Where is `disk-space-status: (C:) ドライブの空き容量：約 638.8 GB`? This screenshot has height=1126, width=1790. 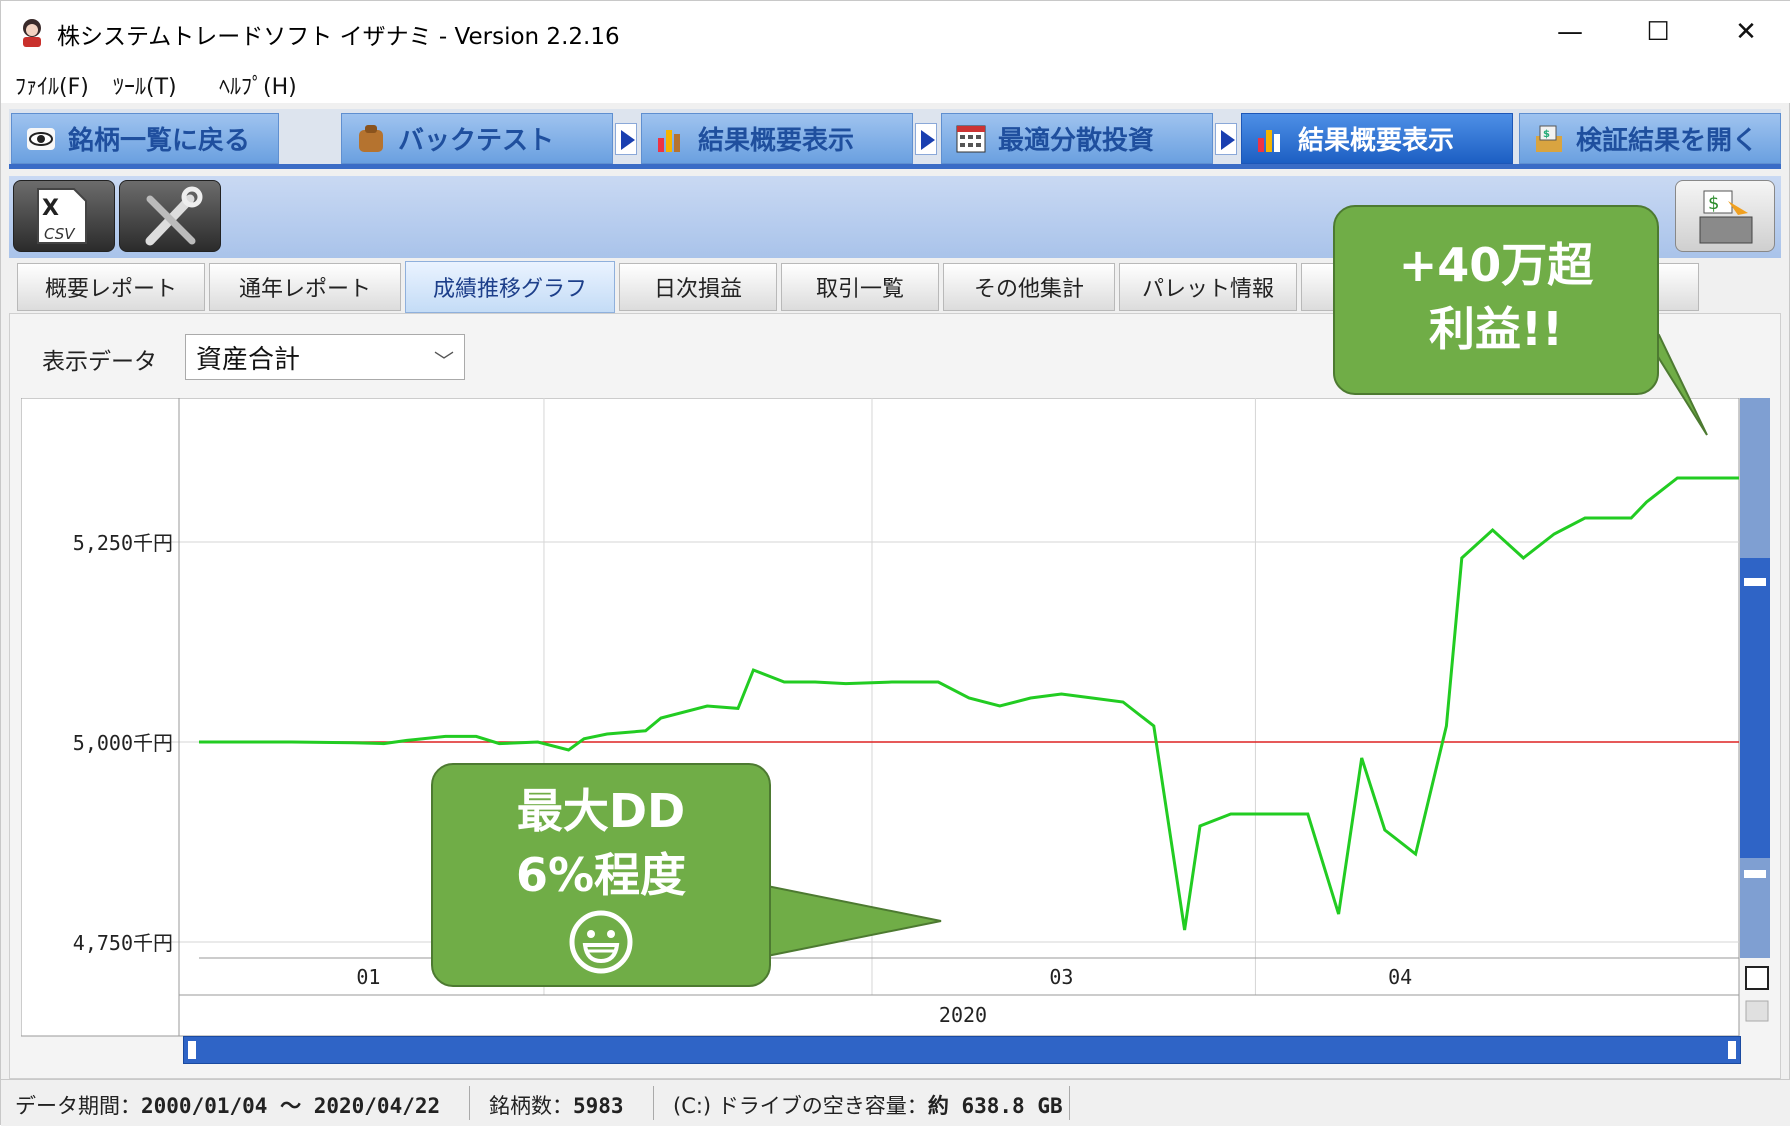
disk-space-status: (C:) ドライブの空き容量：約 638.8 GB is located at coordinates (868, 1105).